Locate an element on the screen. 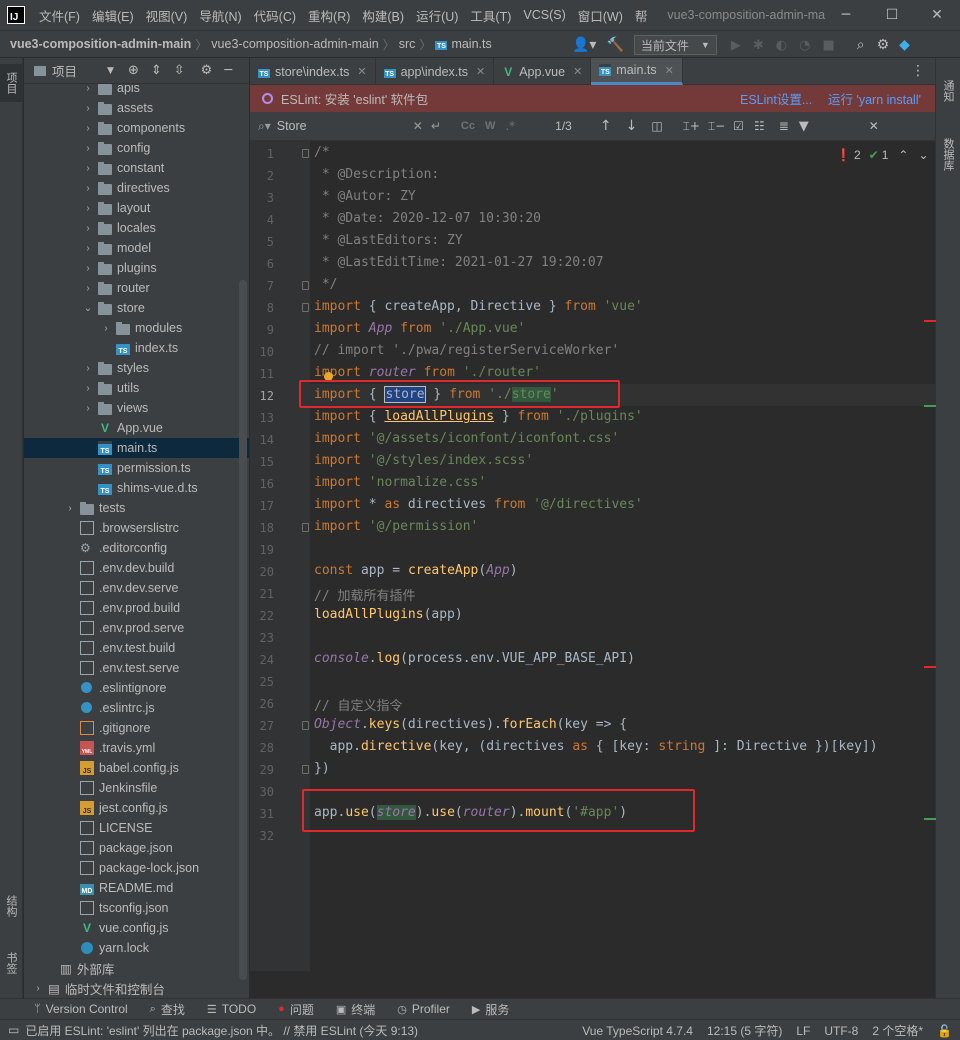  minimize-icon: ─ is located at coordinates (846, 15).